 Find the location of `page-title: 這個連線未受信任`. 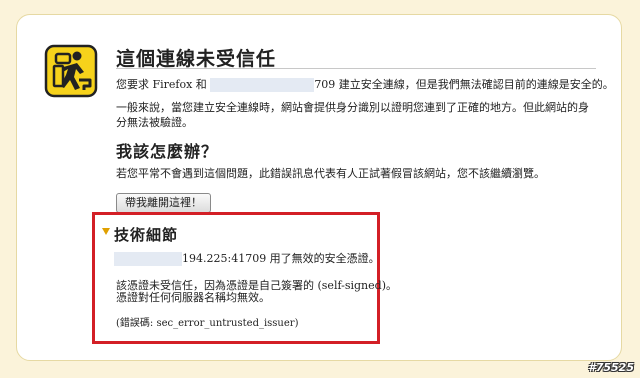

page-title: 這個連線未受信任 is located at coordinates (196, 59).